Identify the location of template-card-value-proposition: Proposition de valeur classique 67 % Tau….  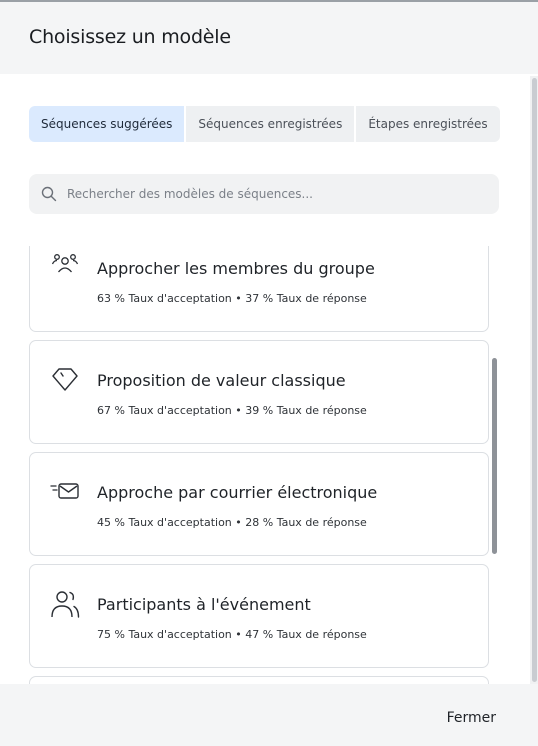
(259, 392).